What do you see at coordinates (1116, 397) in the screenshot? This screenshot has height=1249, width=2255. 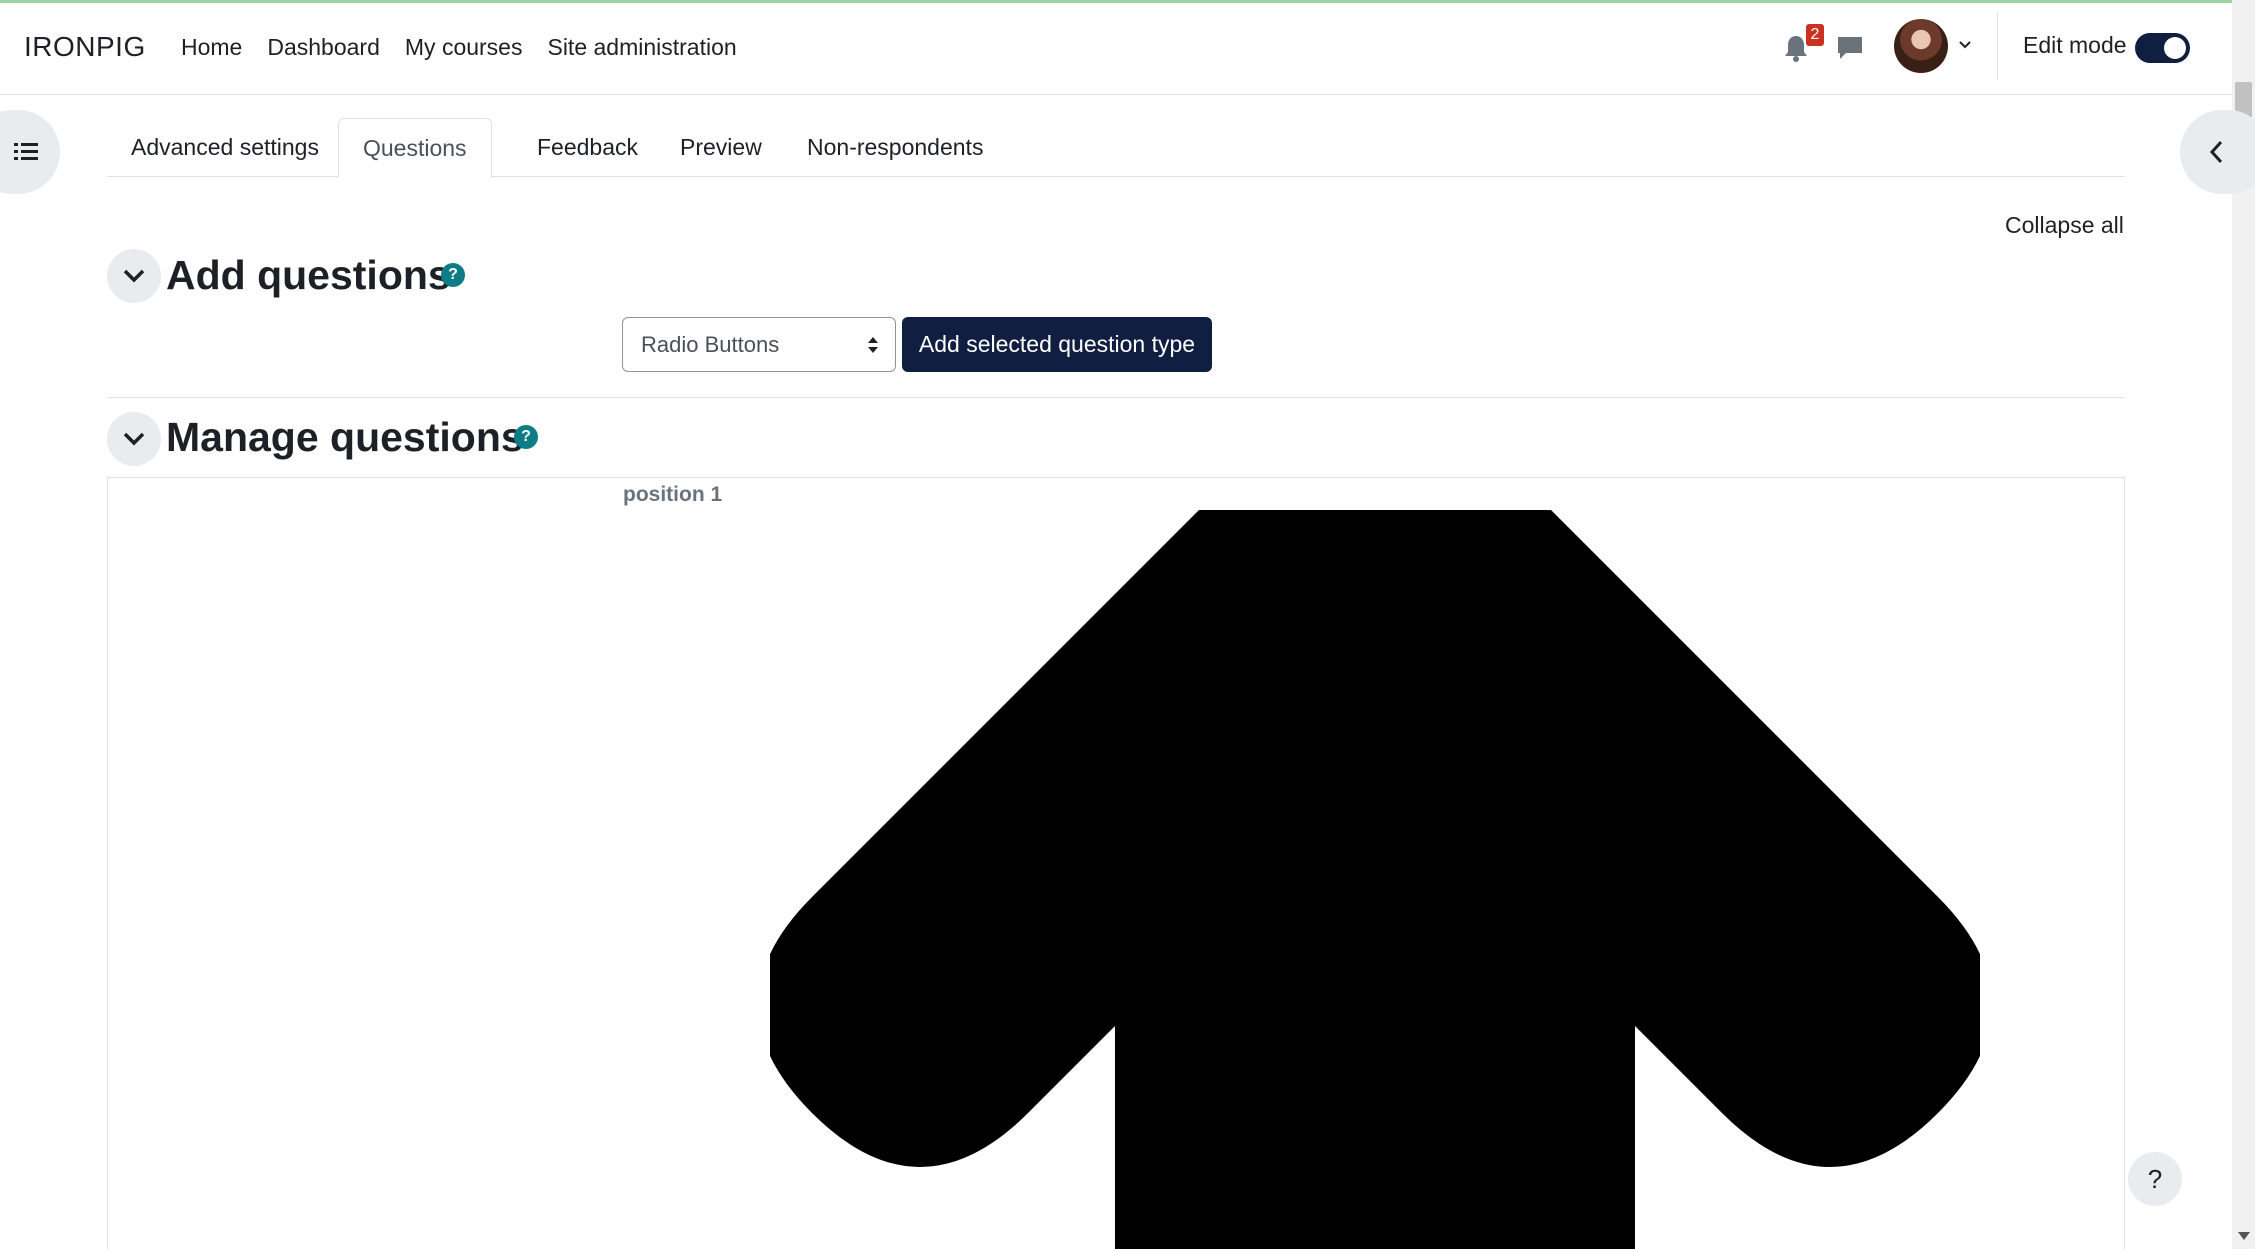 I see `section-divider` at bounding box center [1116, 397].